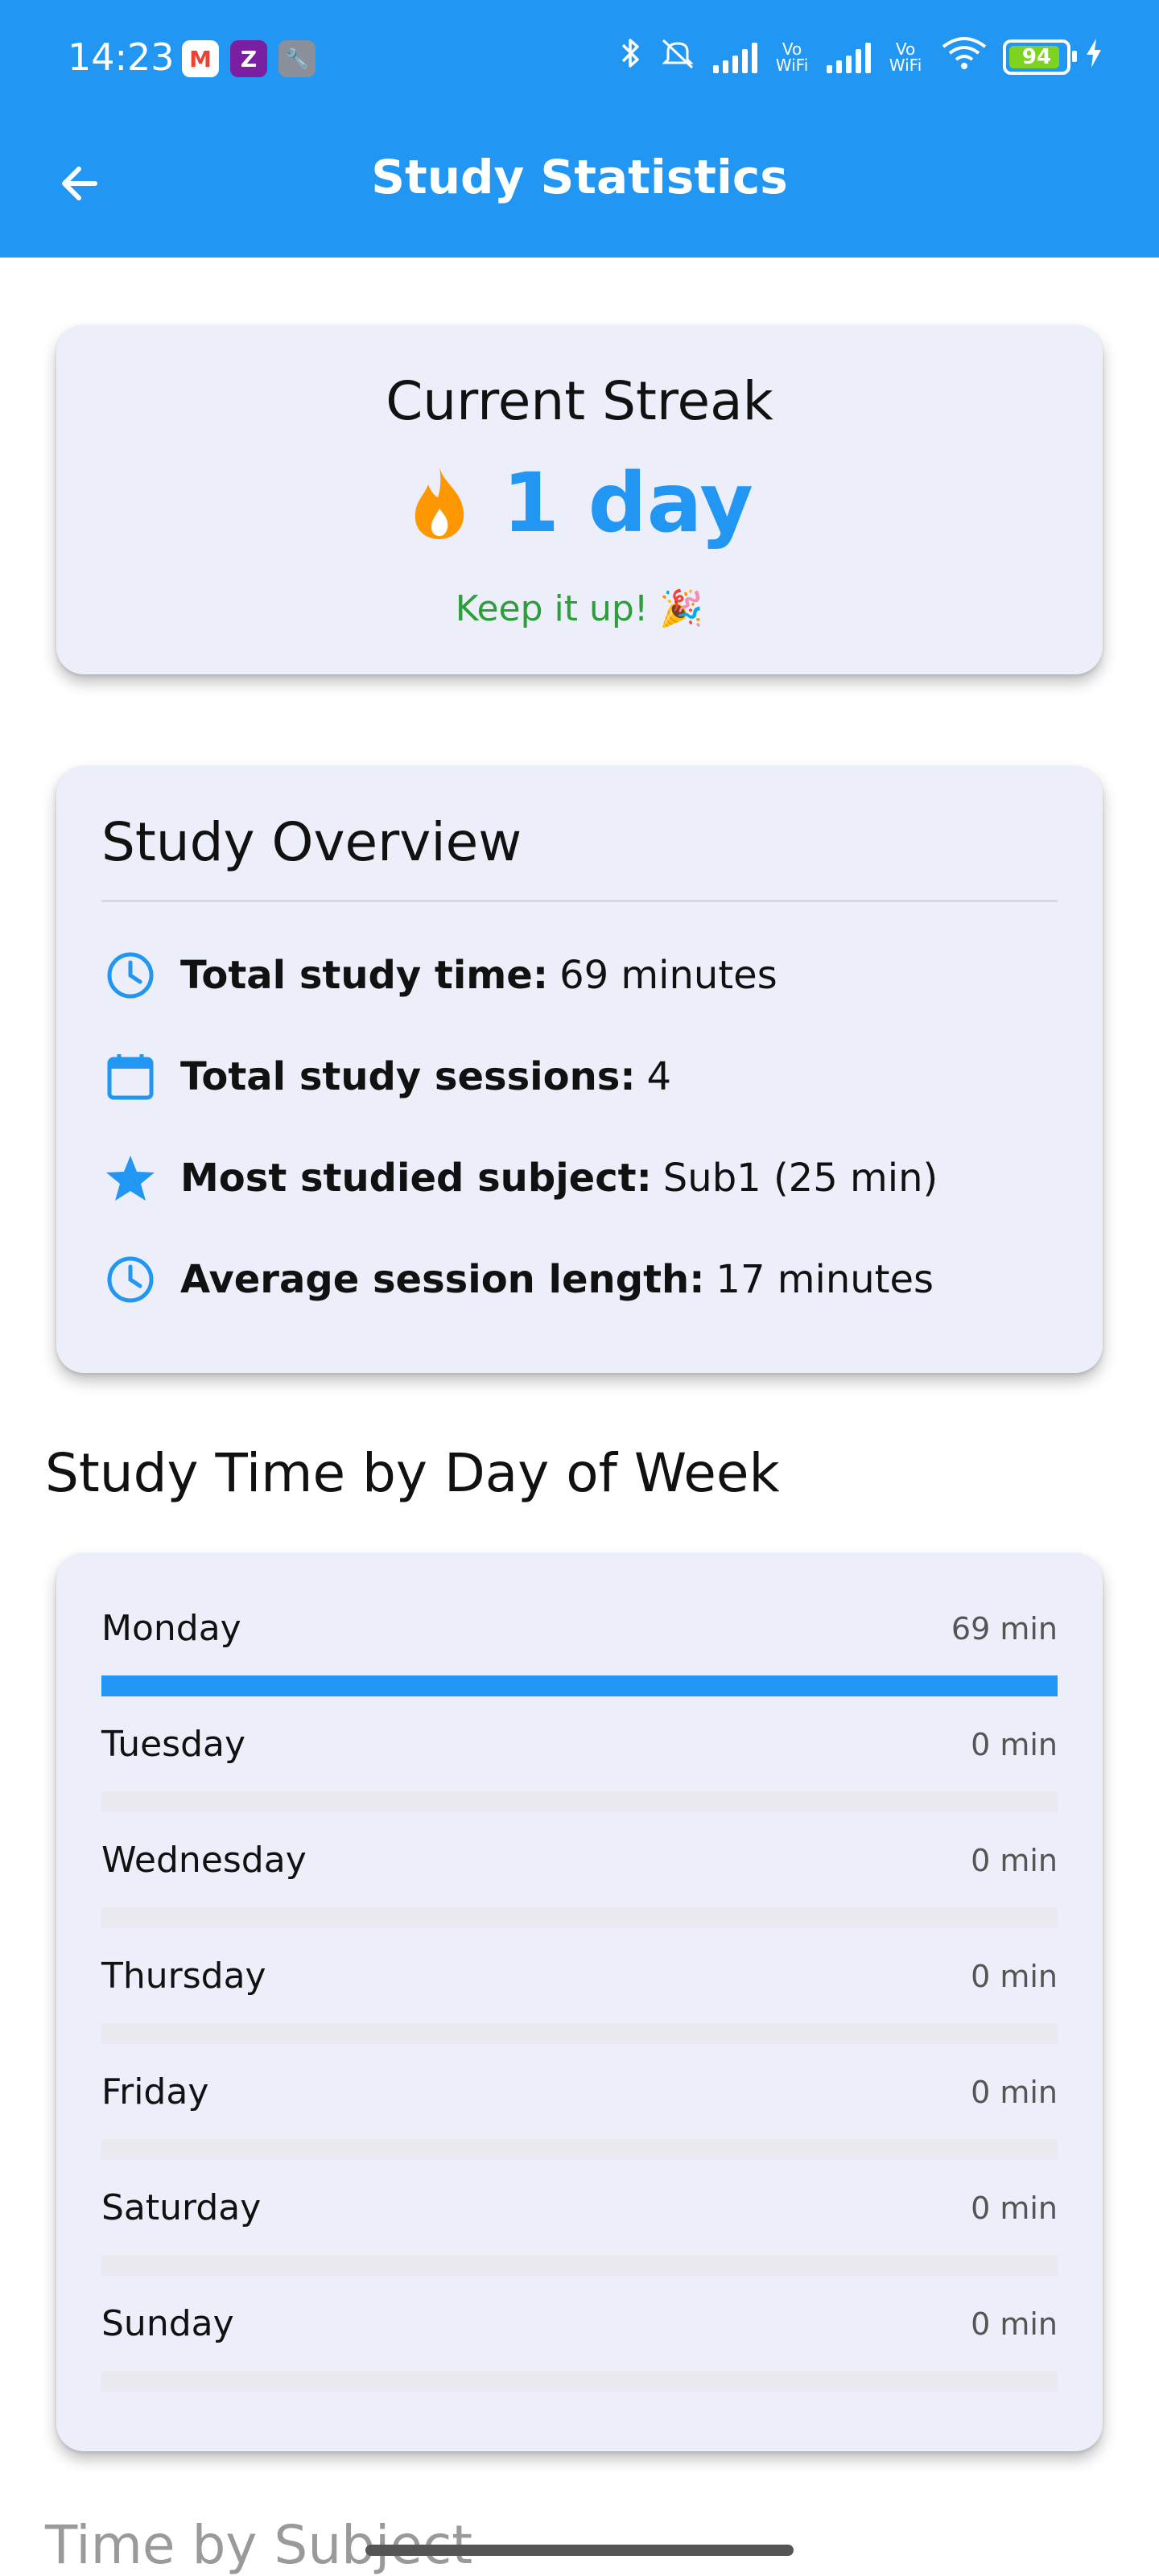  Describe the element at coordinates (130, 1178) in the screenshot. I see `star-icon` at that location.